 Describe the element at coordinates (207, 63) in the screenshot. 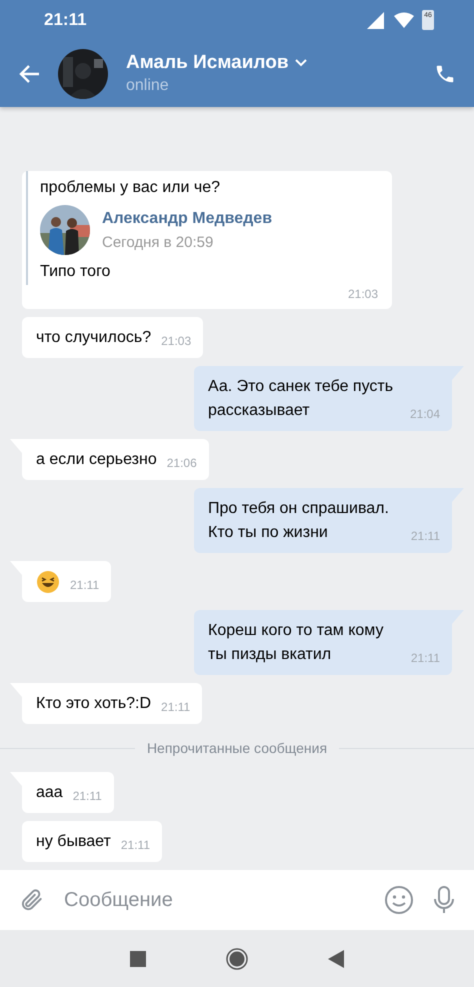

I see `contact-name: Амаль Исмаилов` at that location.